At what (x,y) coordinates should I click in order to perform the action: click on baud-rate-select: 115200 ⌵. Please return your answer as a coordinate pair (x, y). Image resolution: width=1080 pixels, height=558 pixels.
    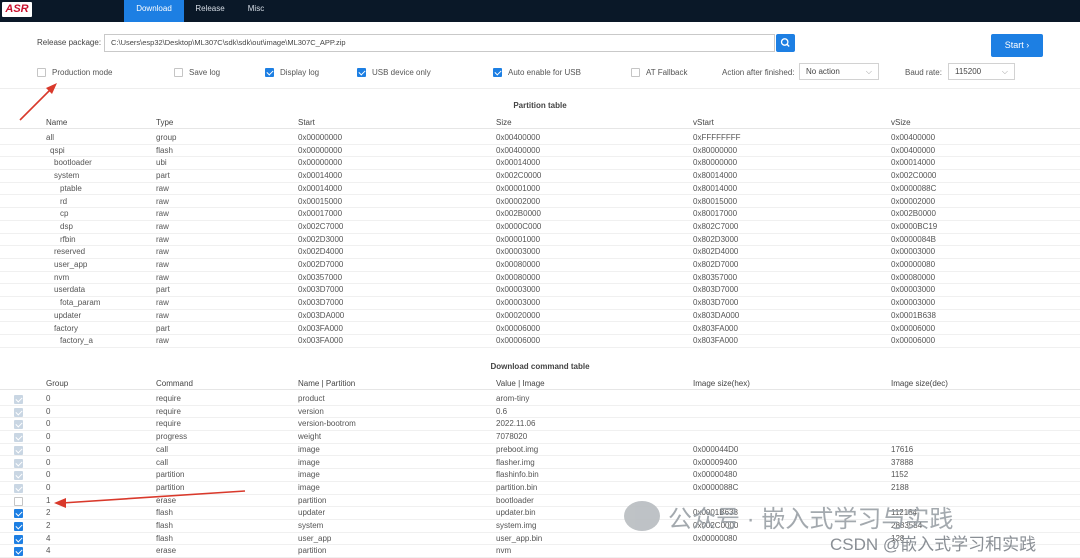
    Looking at the image, I should click on (981, 71).